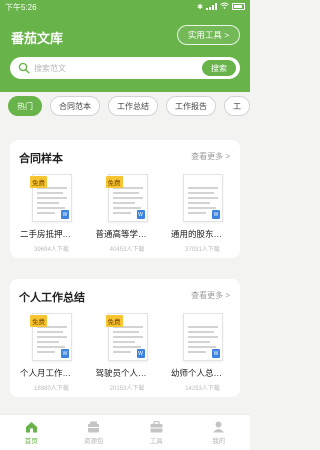 This screenshot has width=320, height=450. What do you see at coordinates (156, 441) in the screenshot?
I see `nav-label: 工具` at bounding box center [156, 441].